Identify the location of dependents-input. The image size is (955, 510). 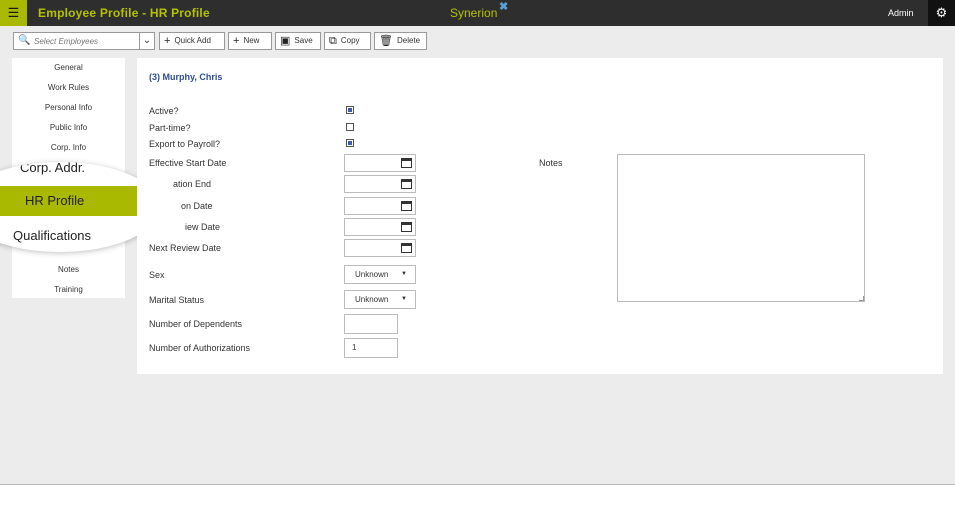
(371, 324).